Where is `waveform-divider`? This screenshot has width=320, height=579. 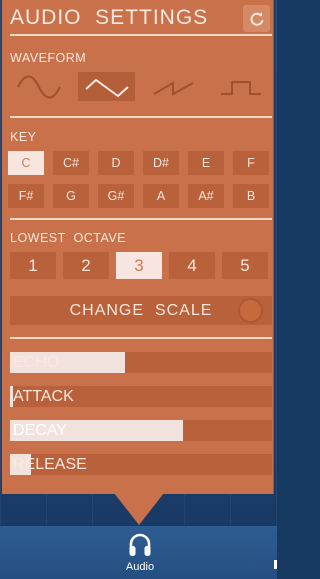
waveform-divider is located at coordinates (141, 117).